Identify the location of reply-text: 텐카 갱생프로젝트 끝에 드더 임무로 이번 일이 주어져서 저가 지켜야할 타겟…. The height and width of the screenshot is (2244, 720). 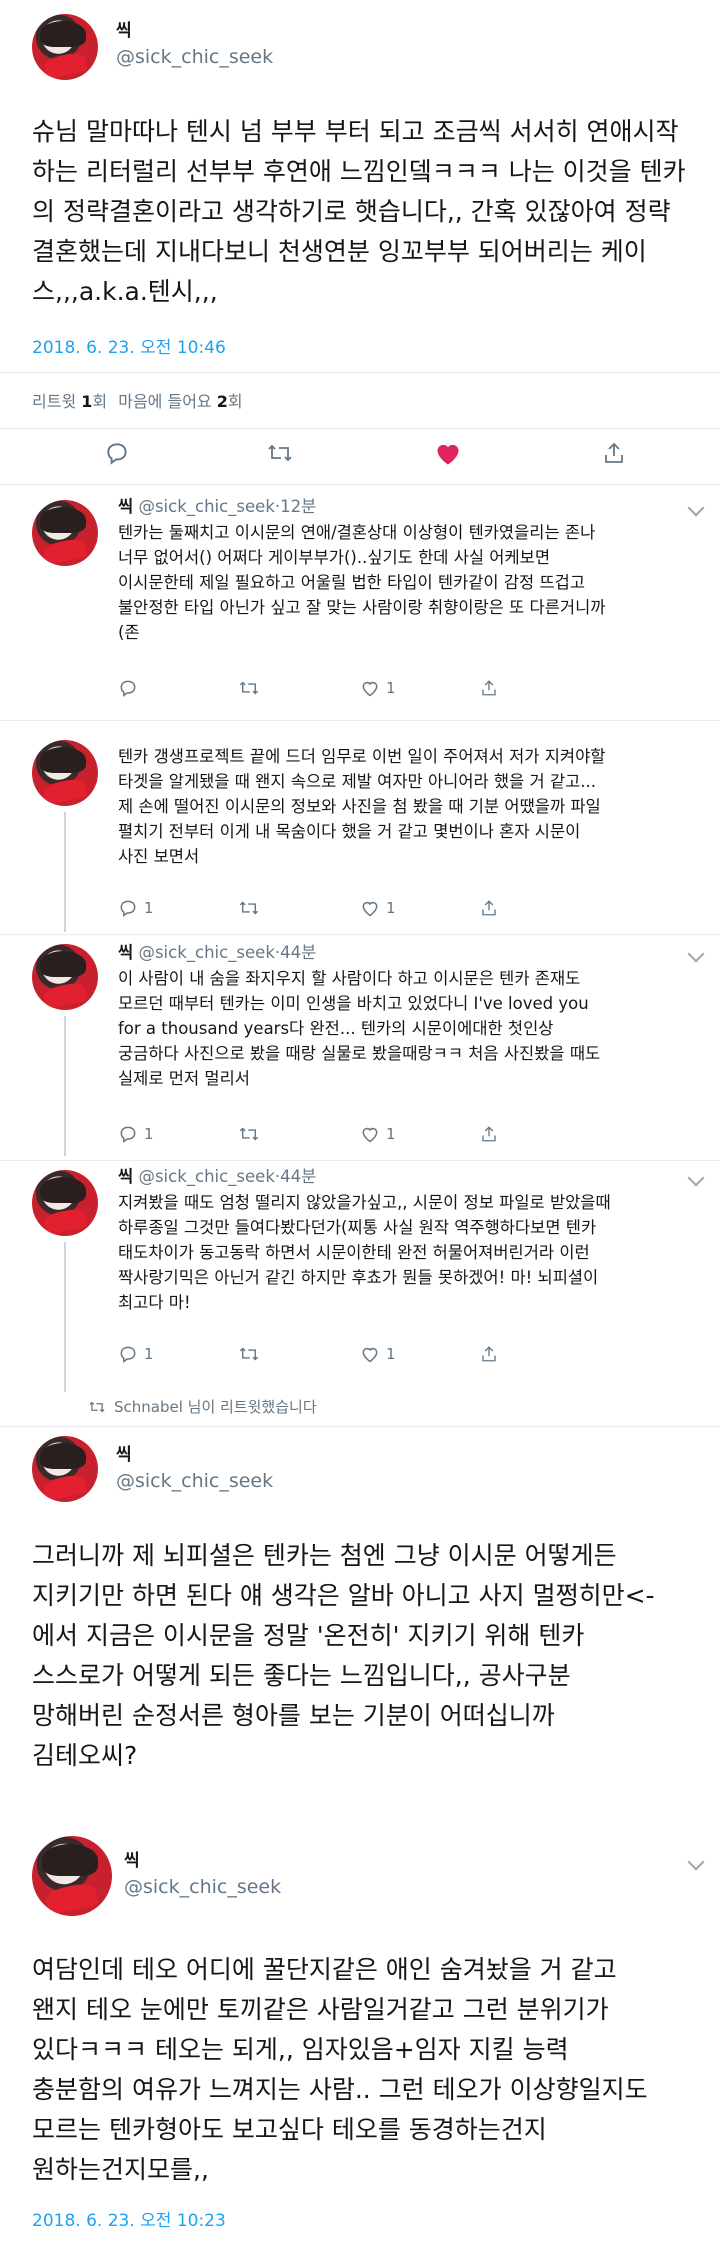
(362, 806).